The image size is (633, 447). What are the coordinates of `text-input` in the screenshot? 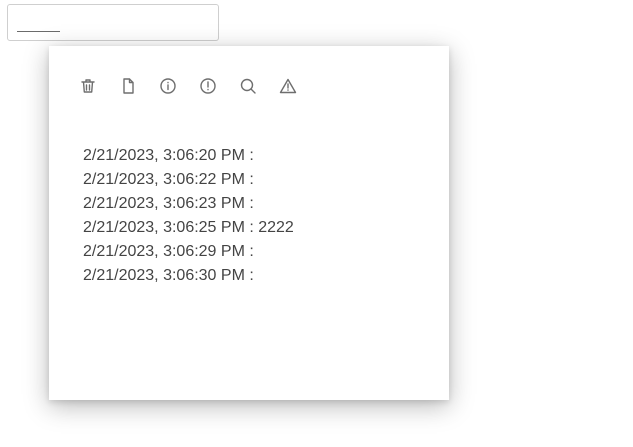 It's located at (113, 22).